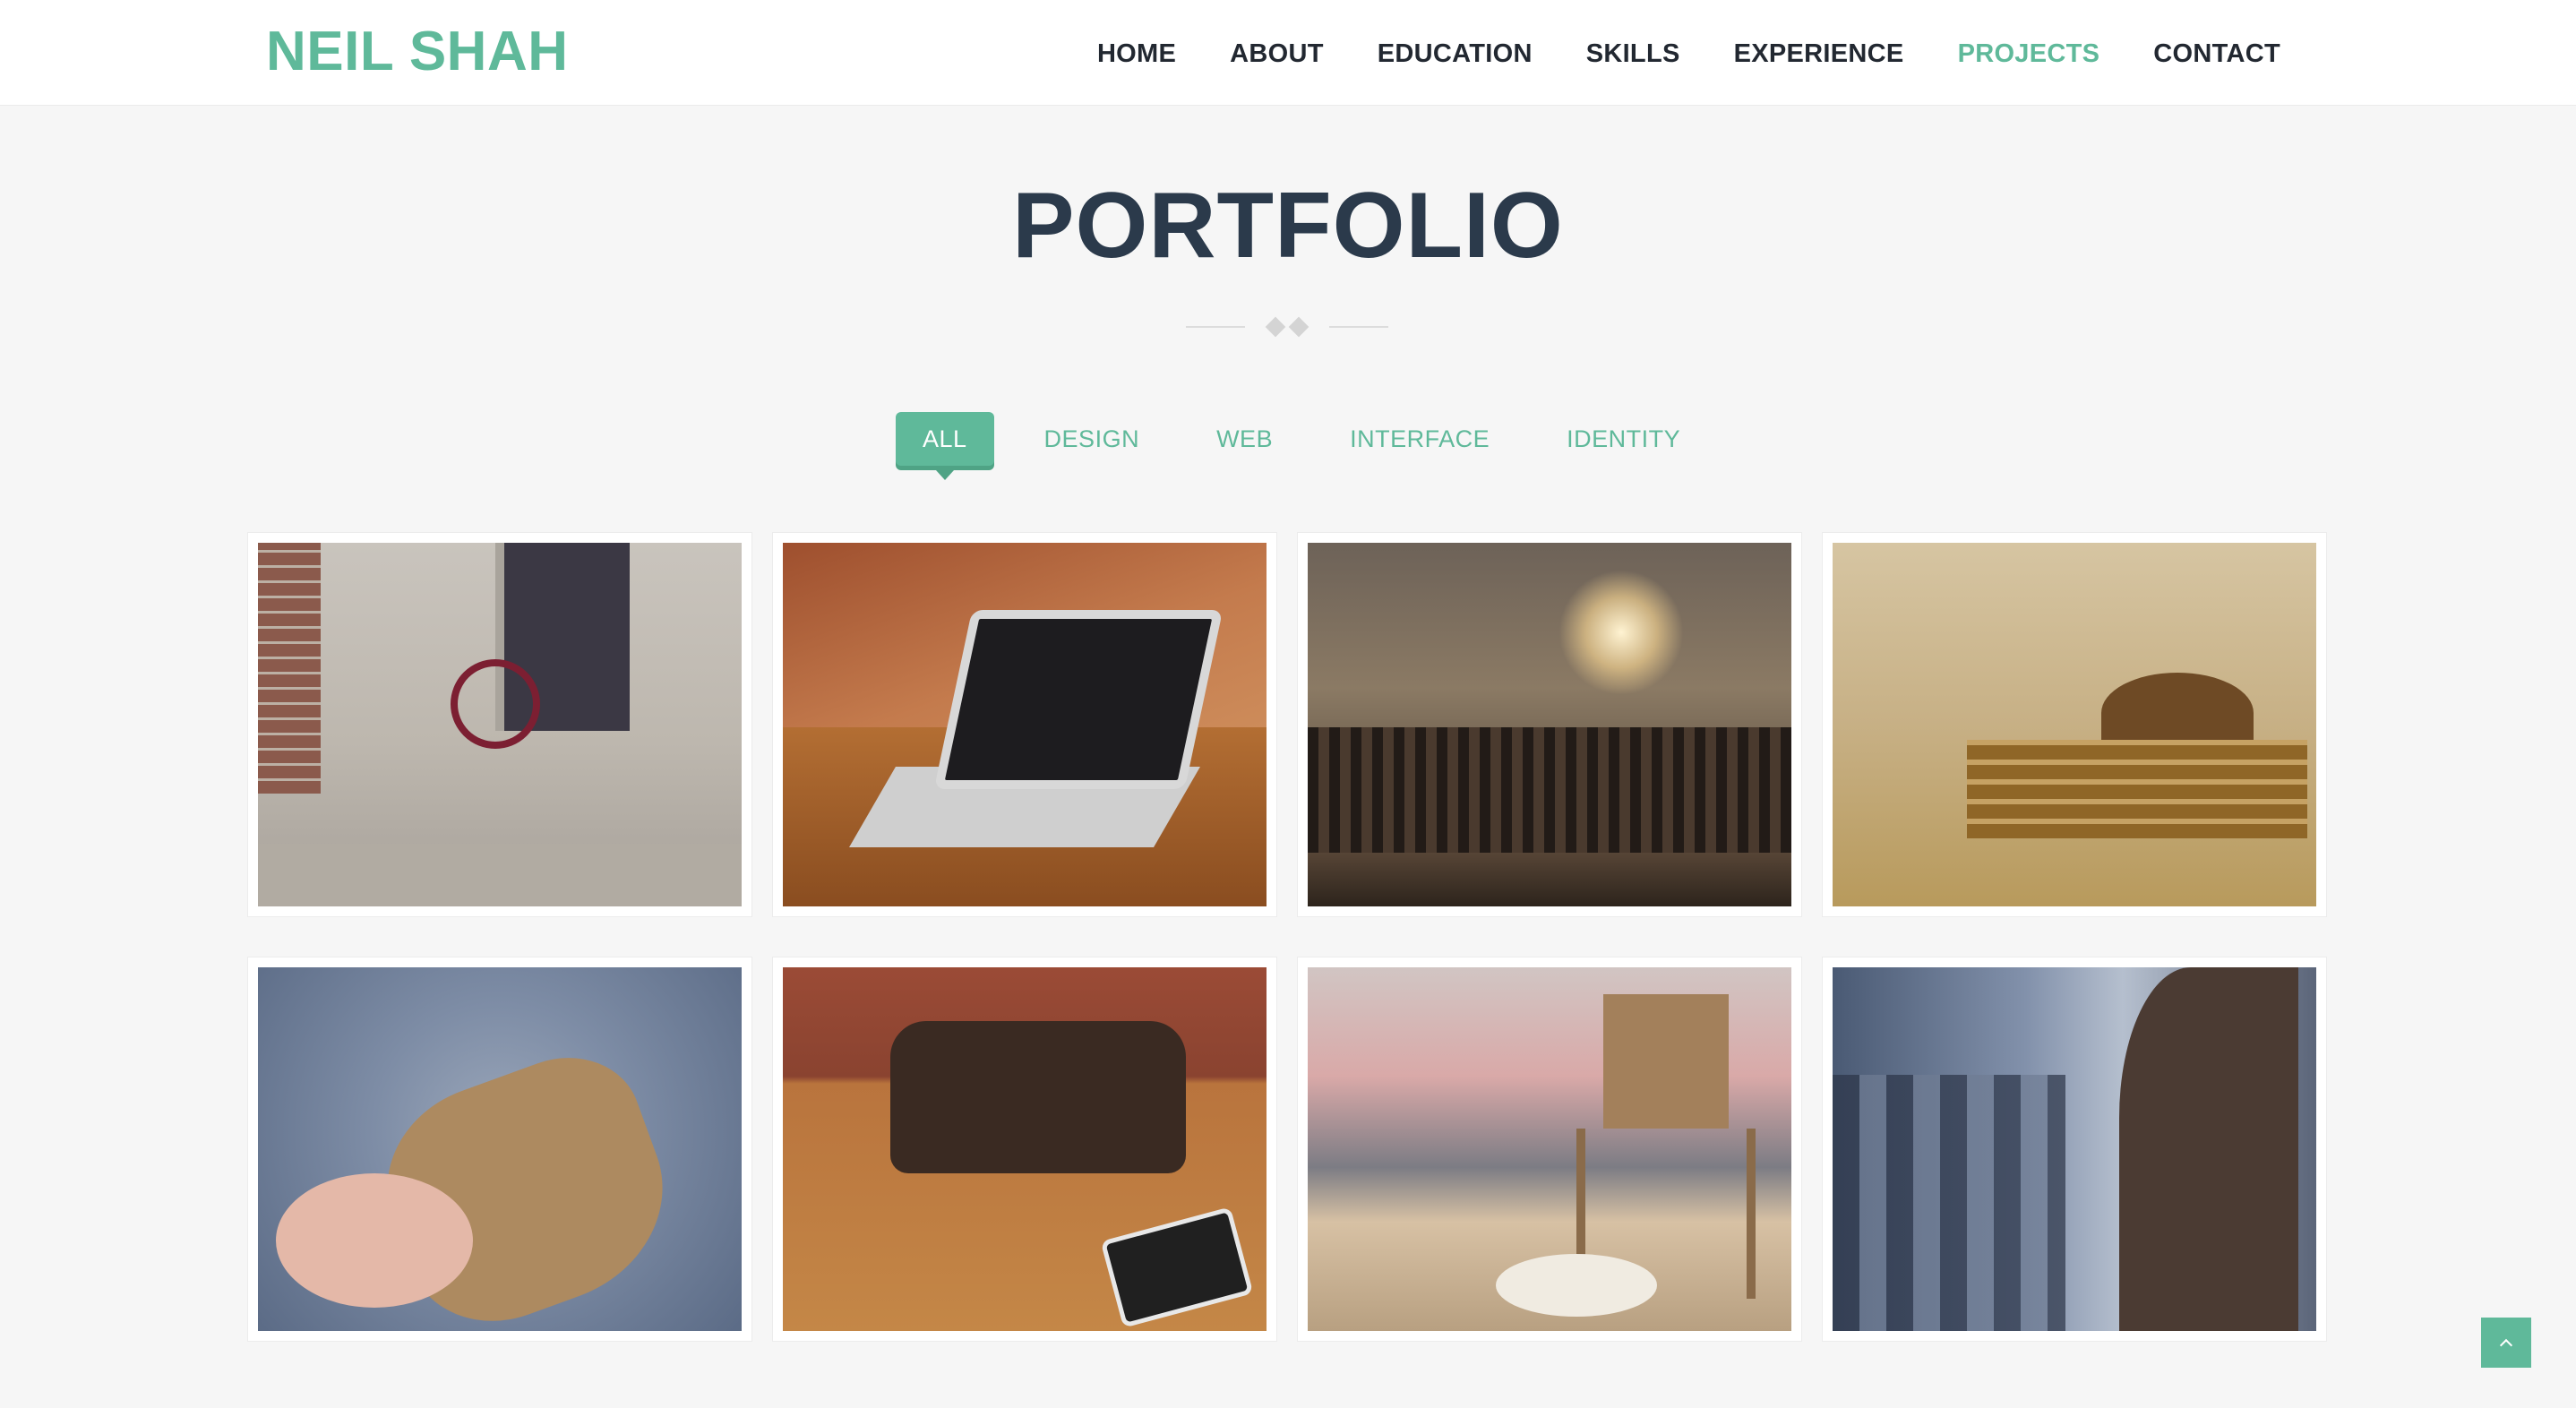 The height and width of the screenshot is (1408, 2576). I want to click on nav-item-contact: CONTACT, so click(2216, 53).